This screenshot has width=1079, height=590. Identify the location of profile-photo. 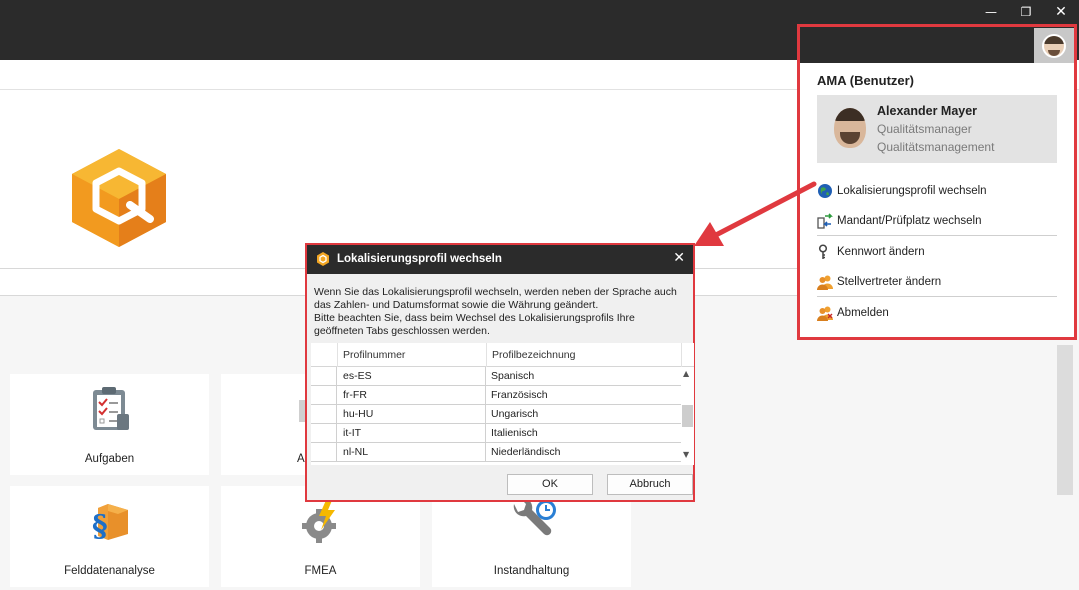
(850, 128).